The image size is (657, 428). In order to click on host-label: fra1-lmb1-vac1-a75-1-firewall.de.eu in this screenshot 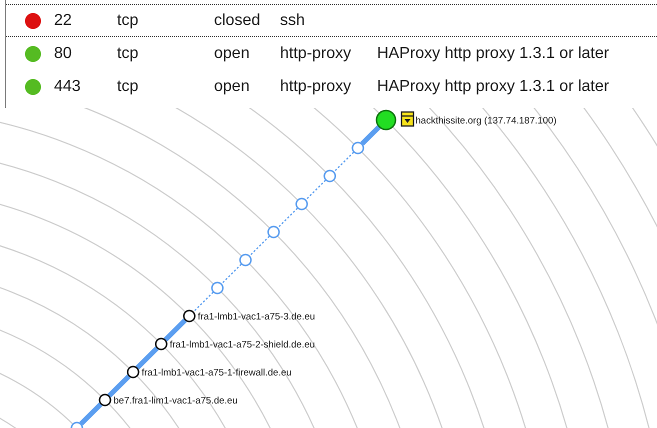, I will do `click(217, 373)`.